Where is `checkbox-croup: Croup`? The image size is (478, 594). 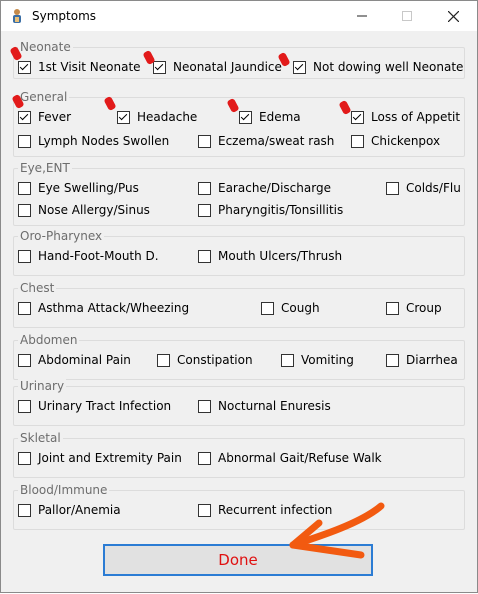 checkbox-croup: Croup is located at coordinates (414, 308).